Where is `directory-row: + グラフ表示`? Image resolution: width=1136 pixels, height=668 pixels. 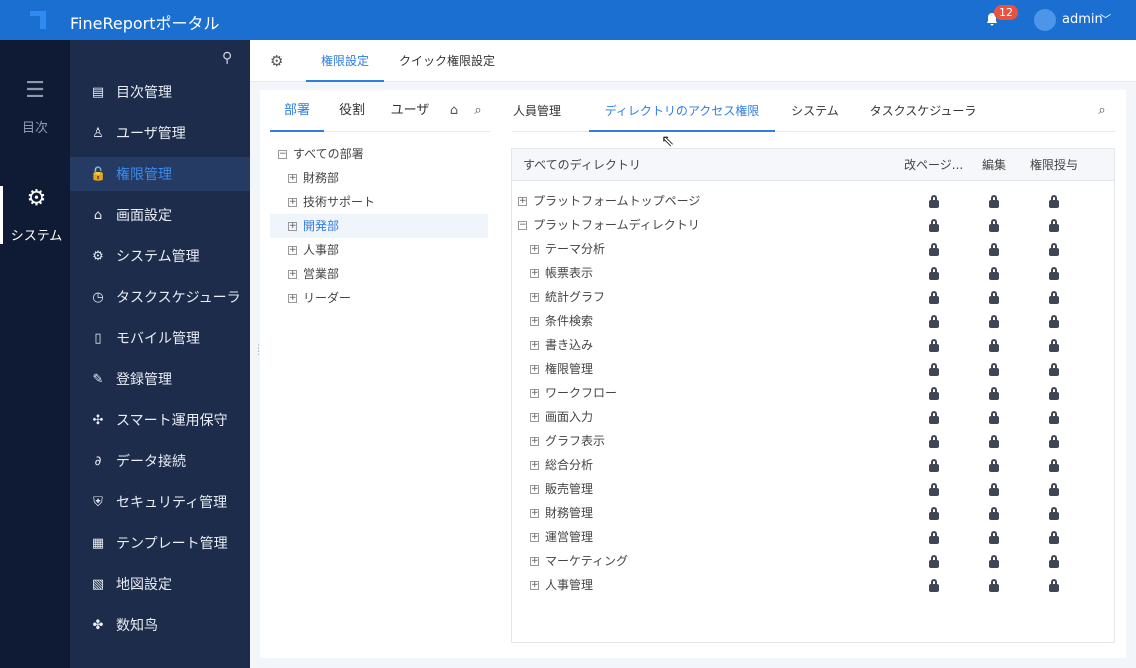
directory-row: + グラフ表示 is located at coordinates (567, 441).